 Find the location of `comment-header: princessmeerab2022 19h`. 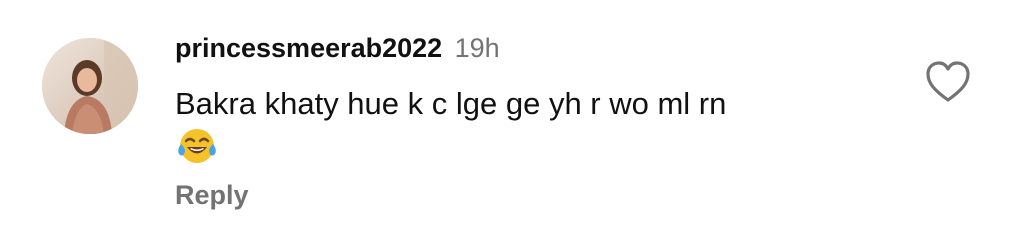

comment-header: princessmeerab2022 19h is located at coordinates (337, 50).